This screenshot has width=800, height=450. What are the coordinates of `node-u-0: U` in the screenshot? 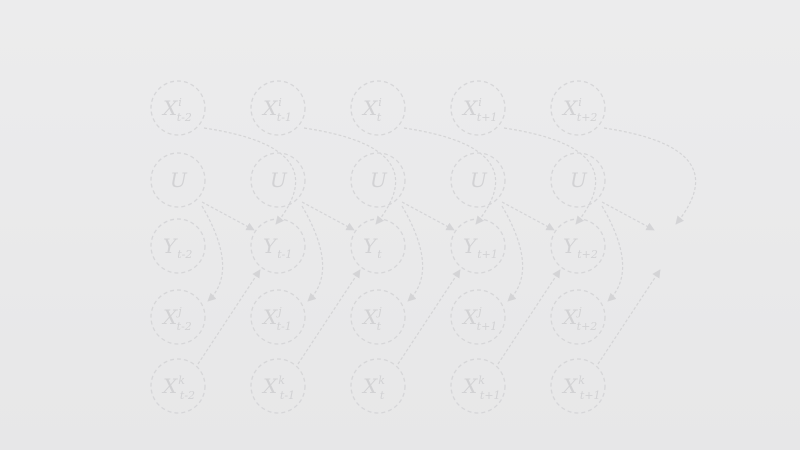 It's located at (178, 180).